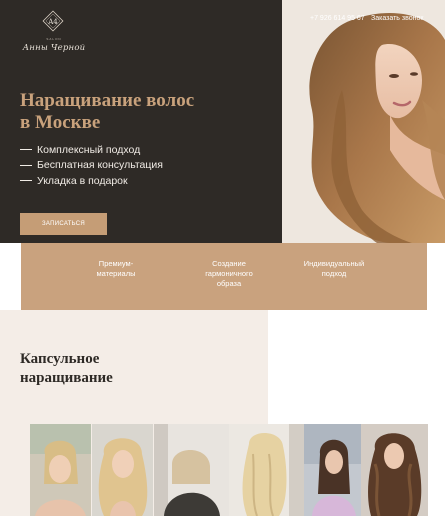 The height and width of the screenshot is (516, 445). What do you see at coordinates (63, 224) in the screenshot?
I see `book-button: ЗАПИСАТЬСЯ` at bounding box center [63, 224].